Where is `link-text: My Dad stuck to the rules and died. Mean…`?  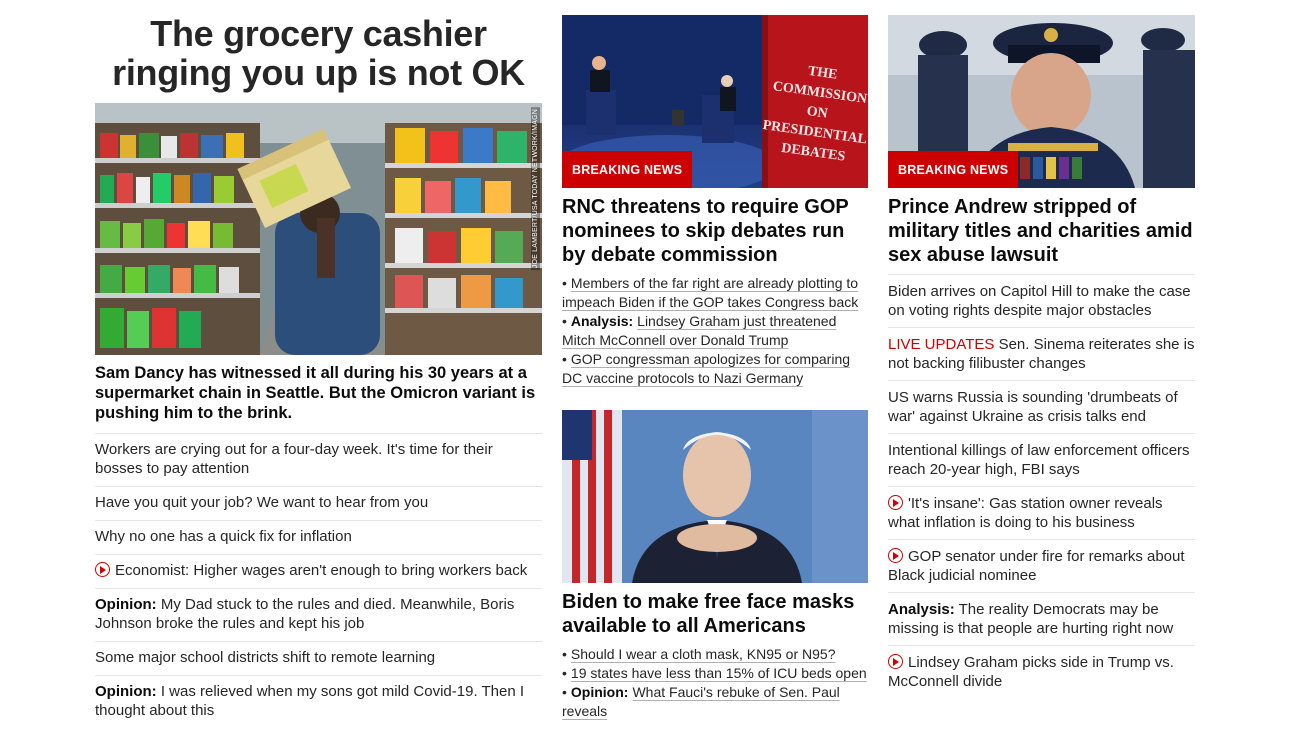
link-text: My Dad stuck to the rules and died. Mean… is located at coordinates (305, 614).